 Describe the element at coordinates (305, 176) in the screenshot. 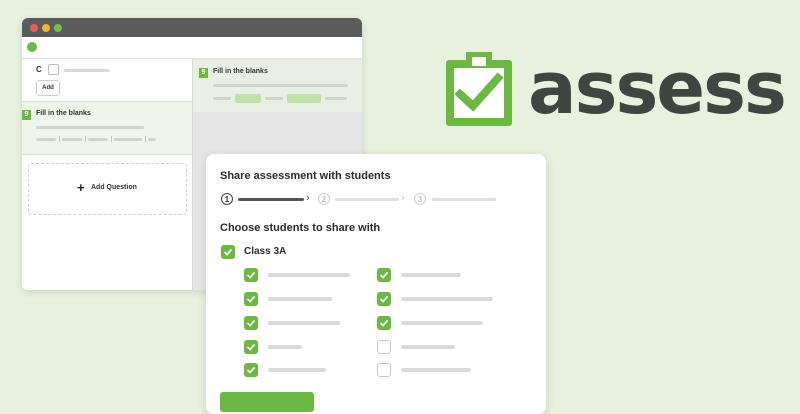

I see `dialog-title: Share assessment with students` at that location.